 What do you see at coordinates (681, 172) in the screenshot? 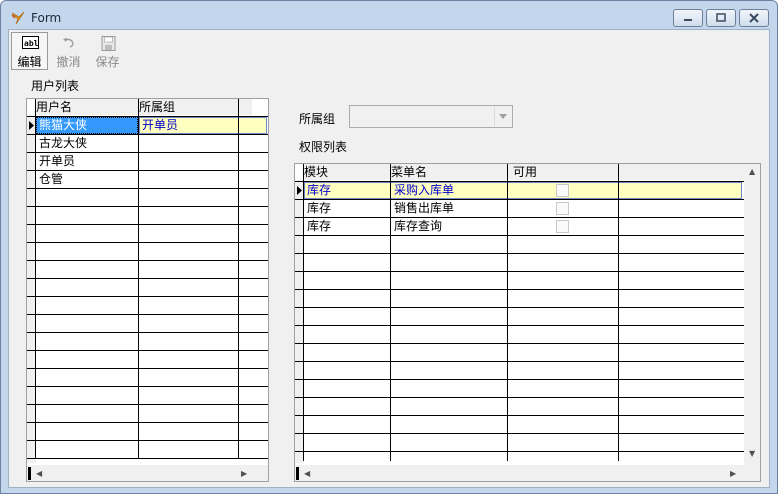
I see `permission-grid-header-filler` at bounding box center [681, 172].